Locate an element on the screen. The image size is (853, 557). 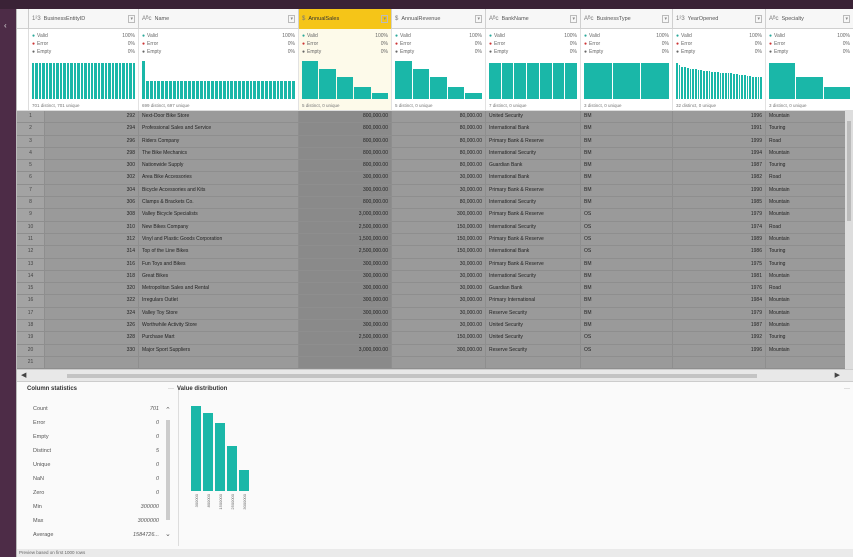
table-cell: 1985 is located at coordinates (719, 203).